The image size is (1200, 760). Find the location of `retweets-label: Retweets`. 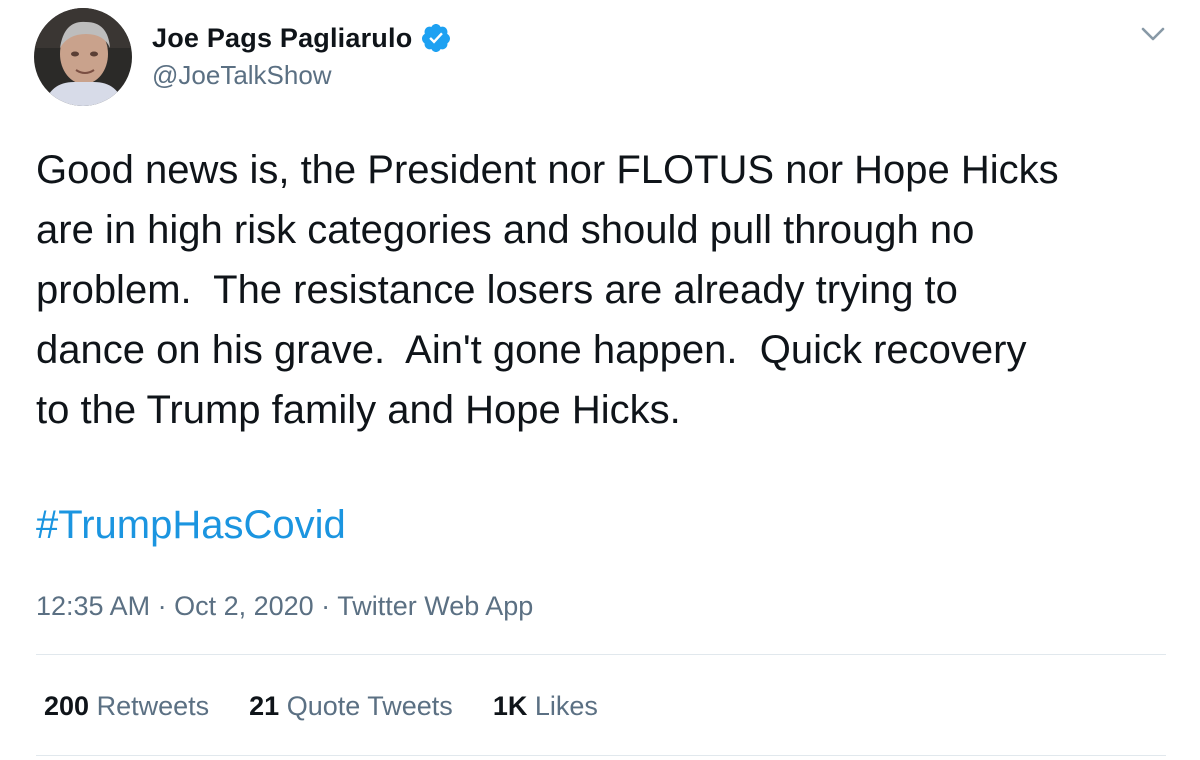

retweets-label: Retweets is located at coordinates (153, 706).